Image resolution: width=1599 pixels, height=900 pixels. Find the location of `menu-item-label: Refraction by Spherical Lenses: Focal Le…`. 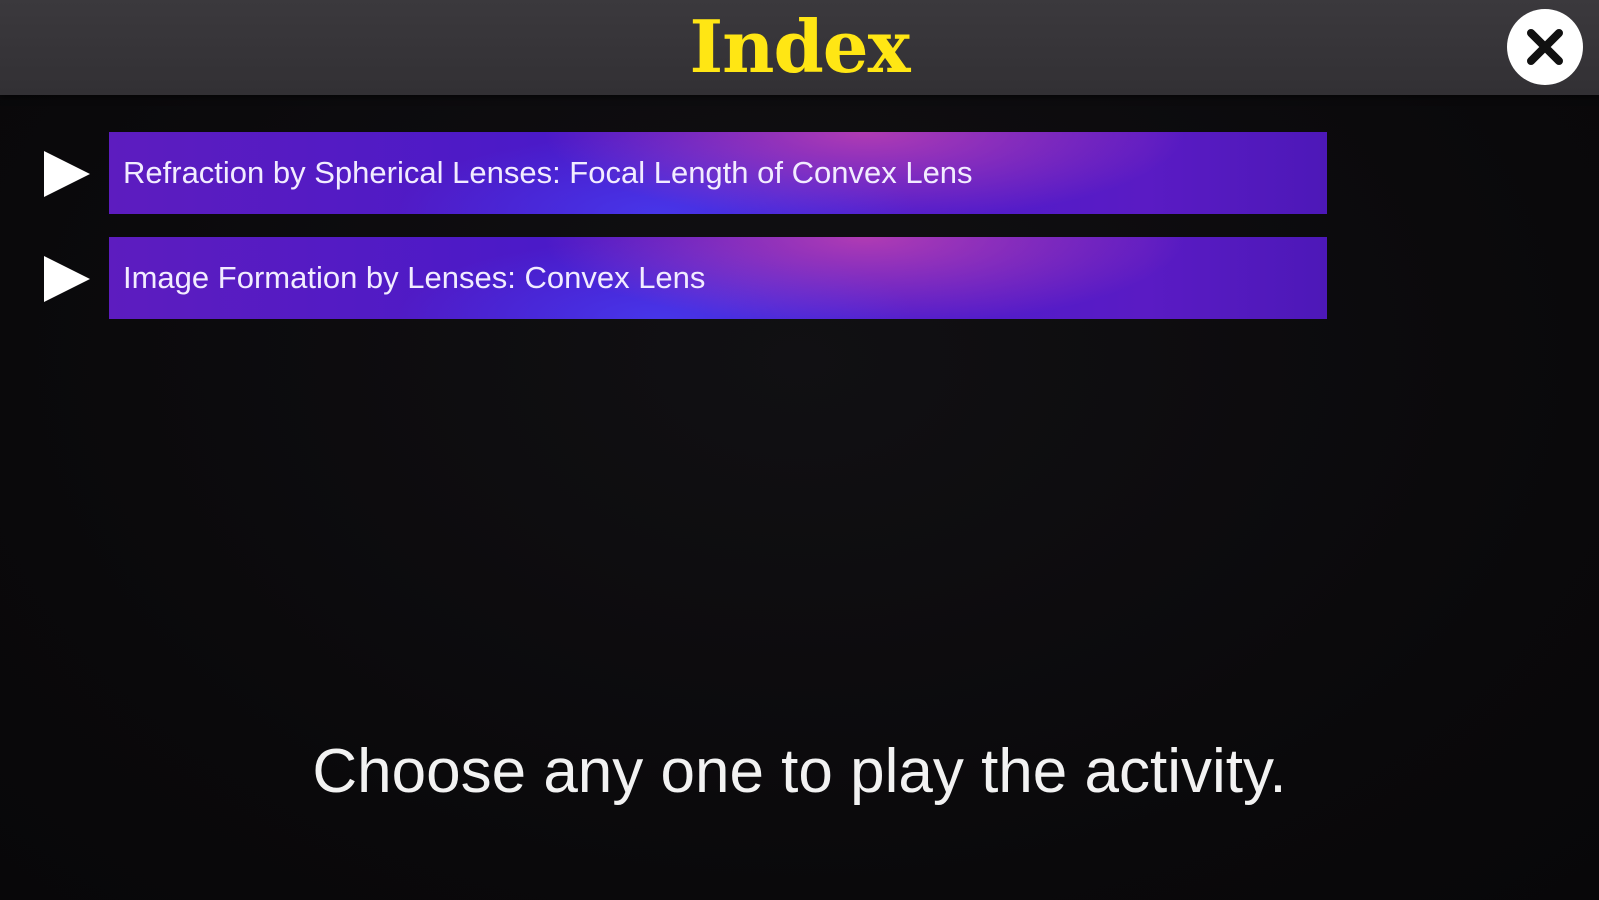

menu-item-label: Refraction by Spherical Lenses: Focal Le… is located at coordinates (548, 172).